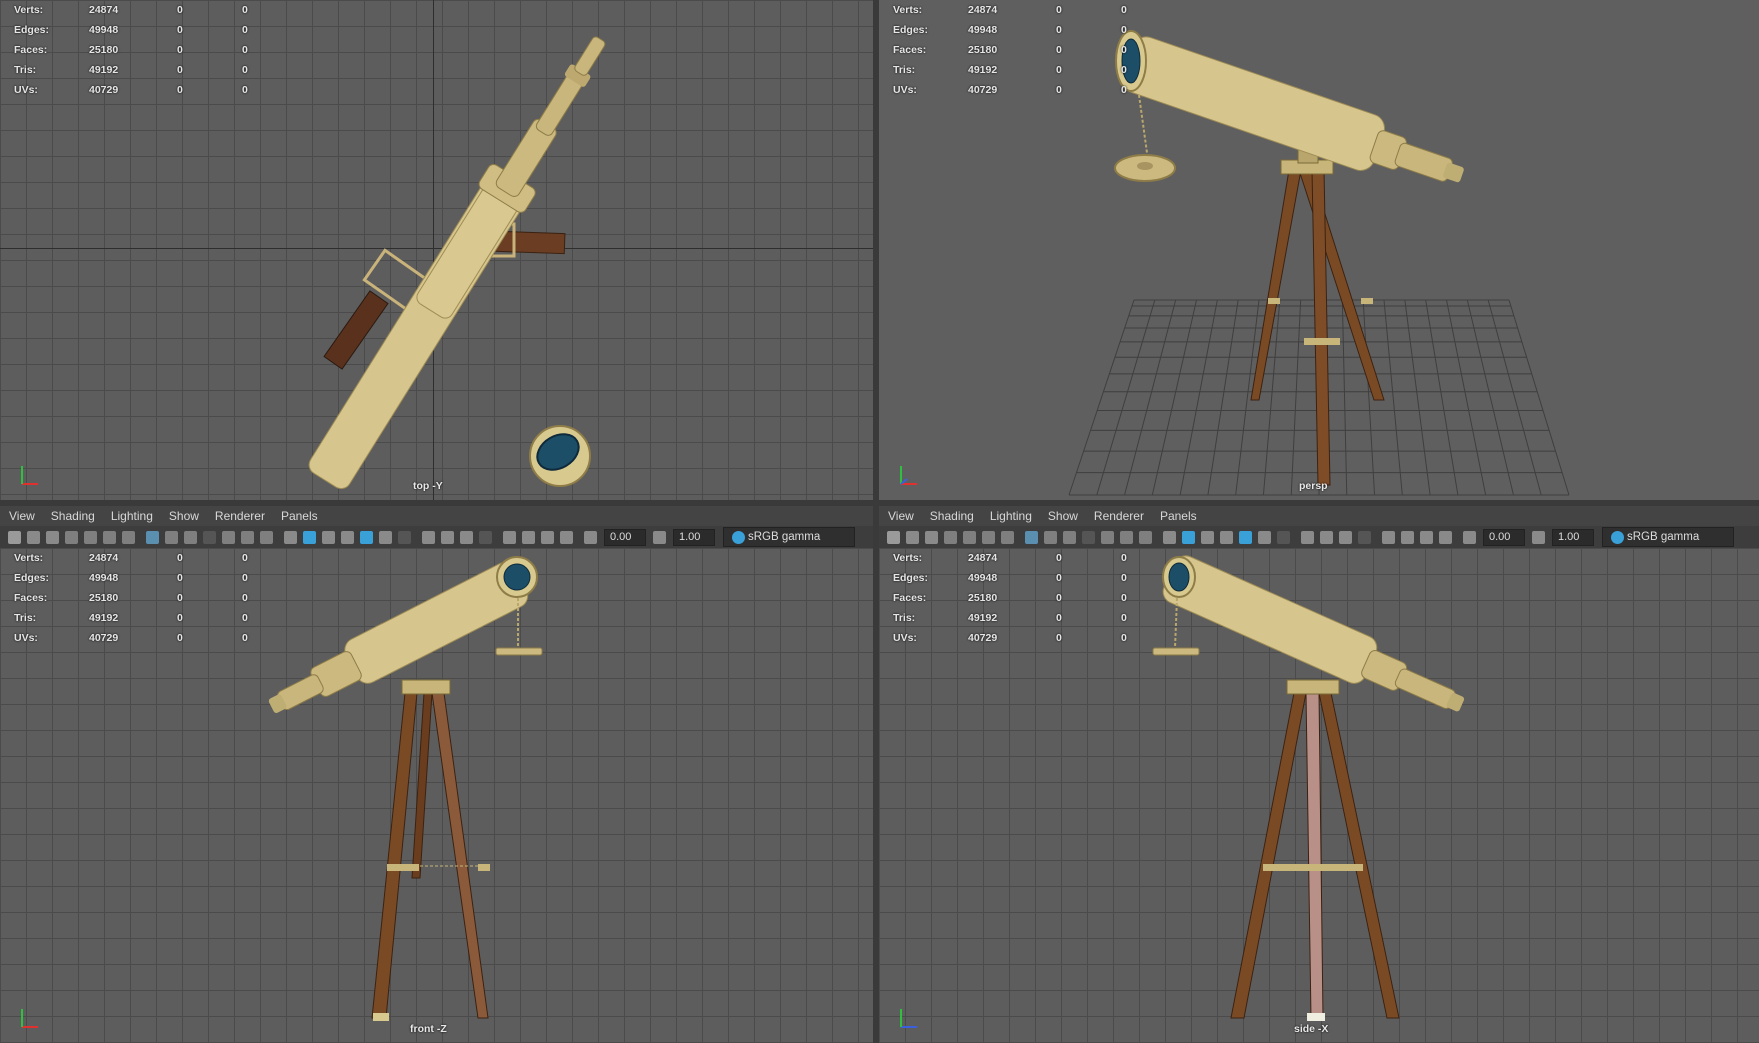  Describe the element at coordinates (1176, 651) in the screenshot. I see `lens-cap-side` at that location.